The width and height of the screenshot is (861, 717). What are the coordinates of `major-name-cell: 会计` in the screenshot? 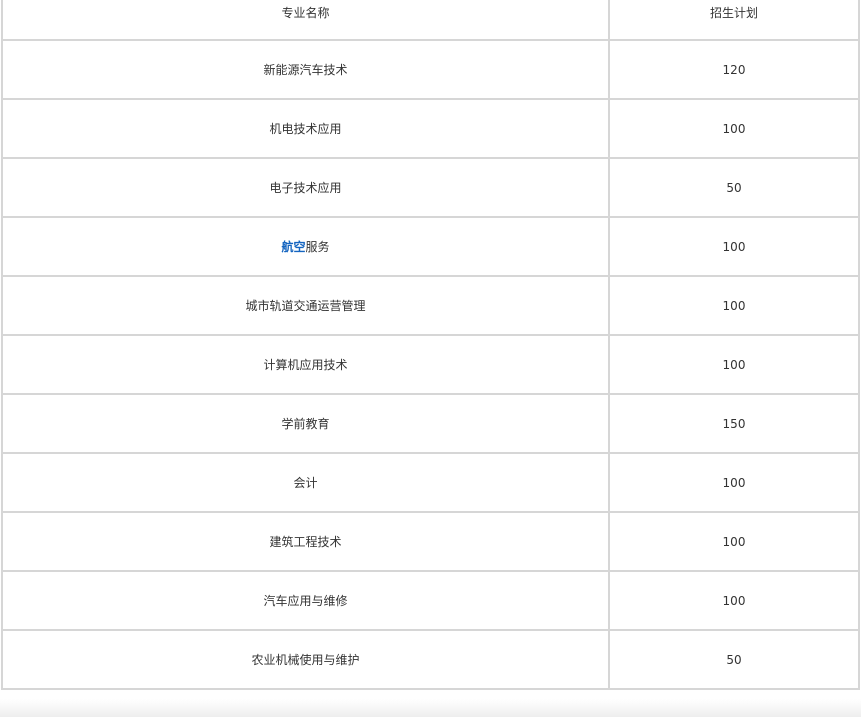 It's located at (305, 482).